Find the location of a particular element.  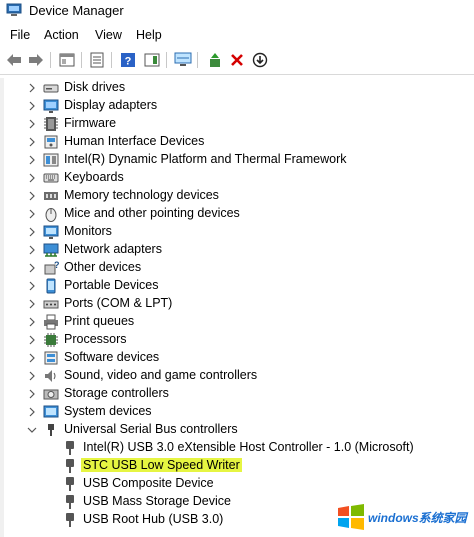

back-button is located at coordinates (14, 60).